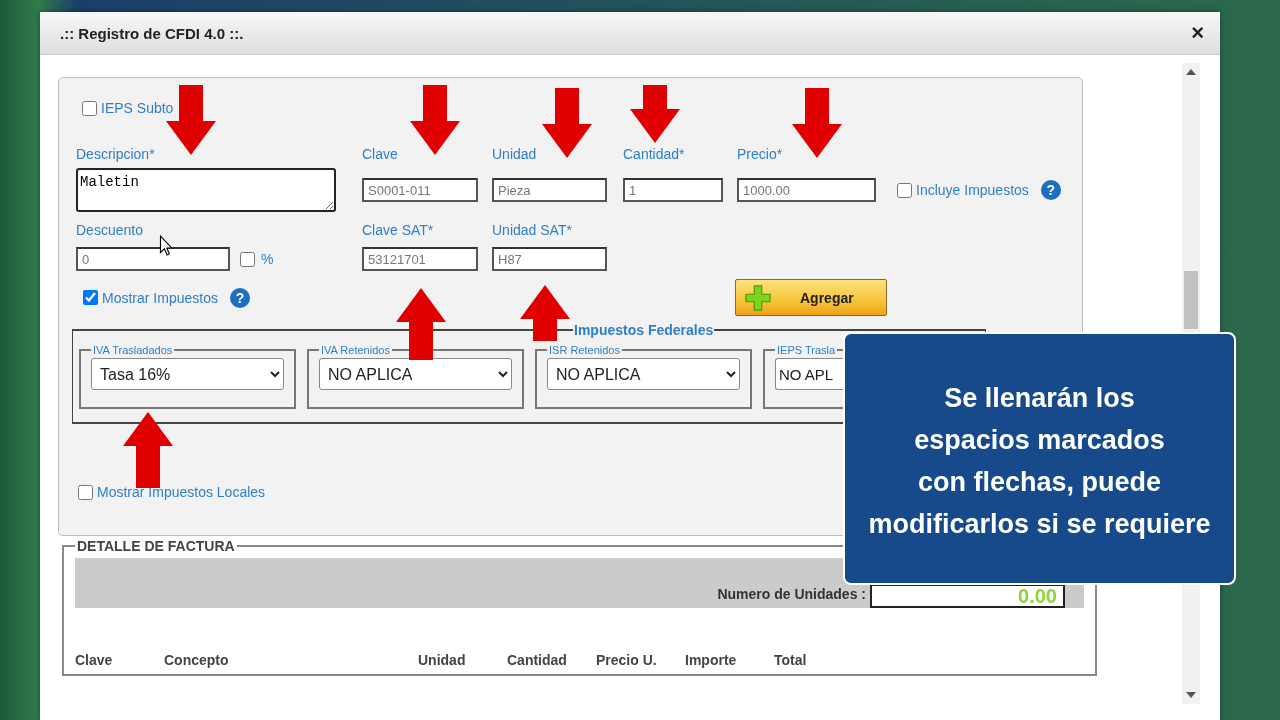  What do you see at coordinates (967, 596) in the screenshot?
I see `units-value-box: 0.00` at bounding box center [967, 596].